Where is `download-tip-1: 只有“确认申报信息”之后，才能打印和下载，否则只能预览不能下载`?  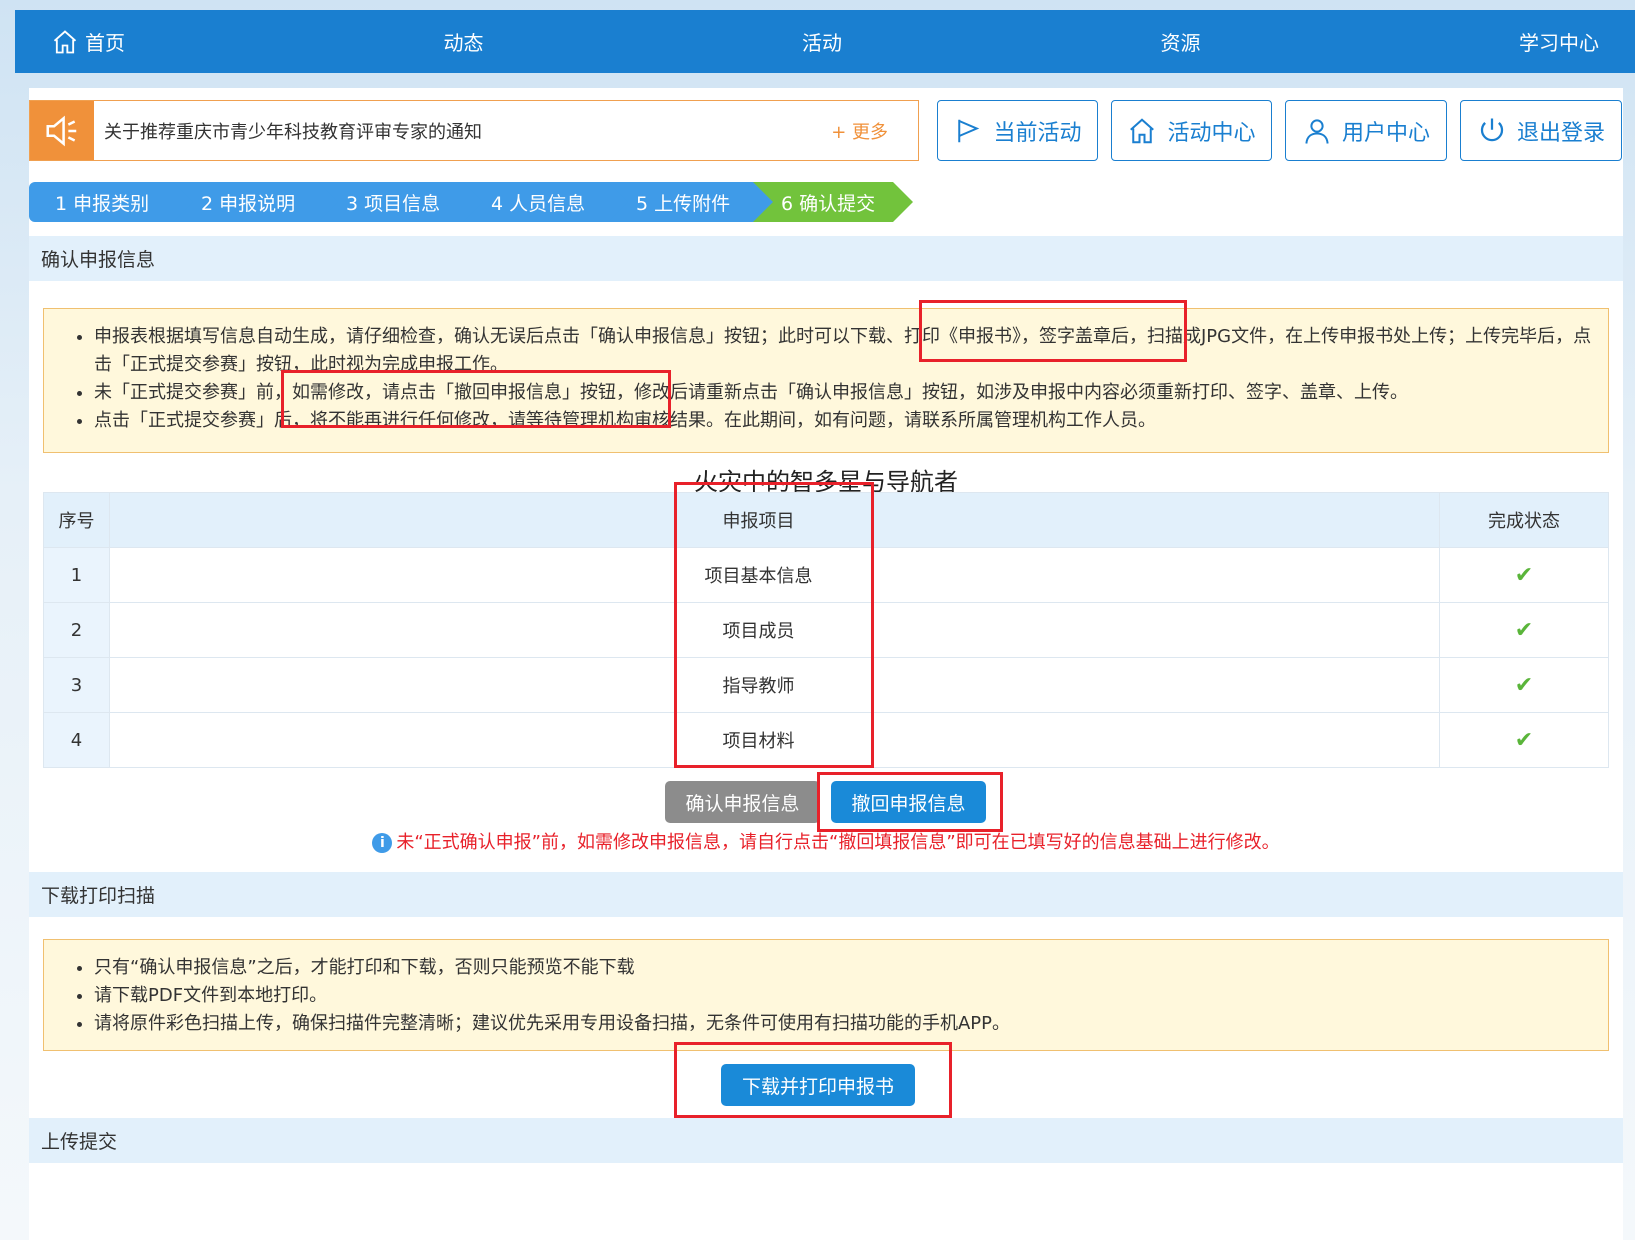 download-tip-1: 只有“确认申报信息”之后，才能打印和下载，否则只能预览不能下载 is located at coordinates (844, 968).